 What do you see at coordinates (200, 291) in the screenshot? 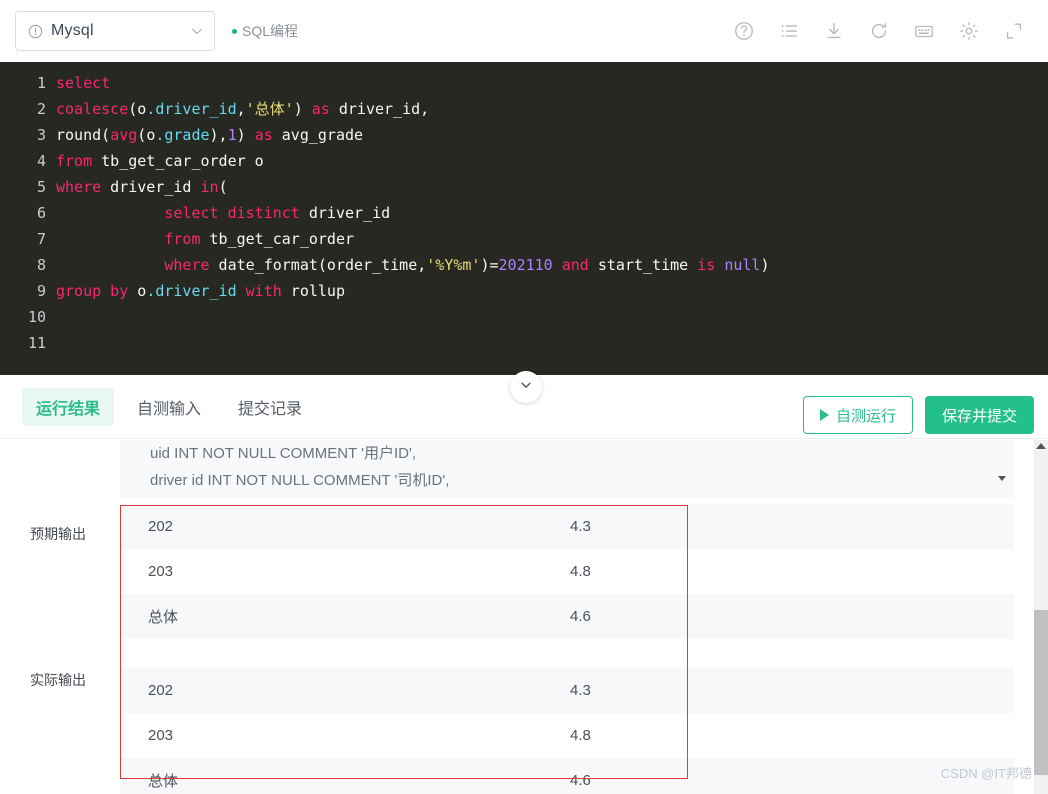
I see `code-text: group by o.driver_id with rollup` at bounding box center [200, 291].